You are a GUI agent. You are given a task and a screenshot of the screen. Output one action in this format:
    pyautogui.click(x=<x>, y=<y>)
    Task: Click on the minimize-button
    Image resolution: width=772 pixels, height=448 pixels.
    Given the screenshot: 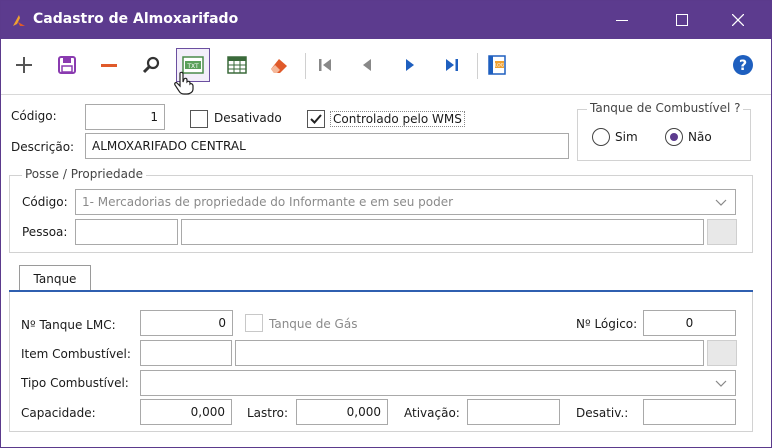 What is the action you would take?
    pyautogui.click(x=622, y=20)
    